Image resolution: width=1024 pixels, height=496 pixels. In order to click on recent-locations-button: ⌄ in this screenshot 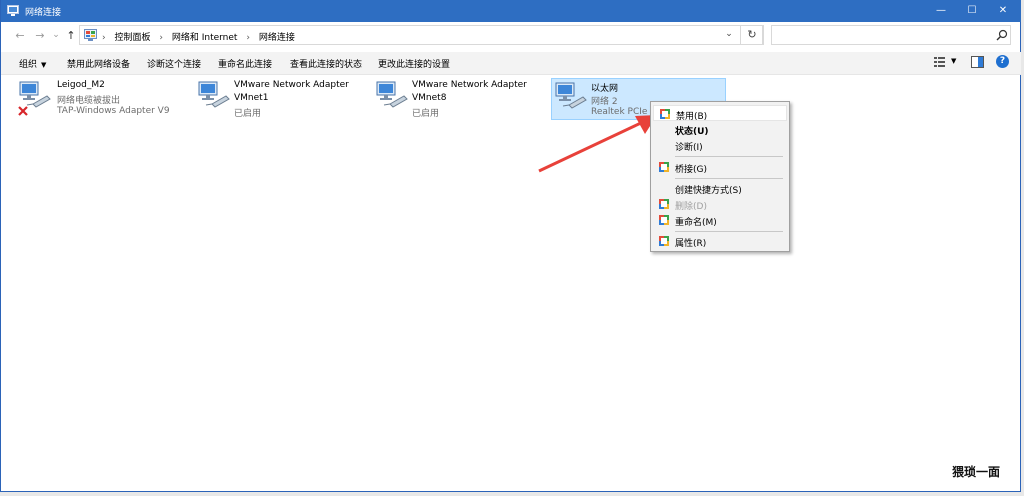, I will do `click(56, 35)`.